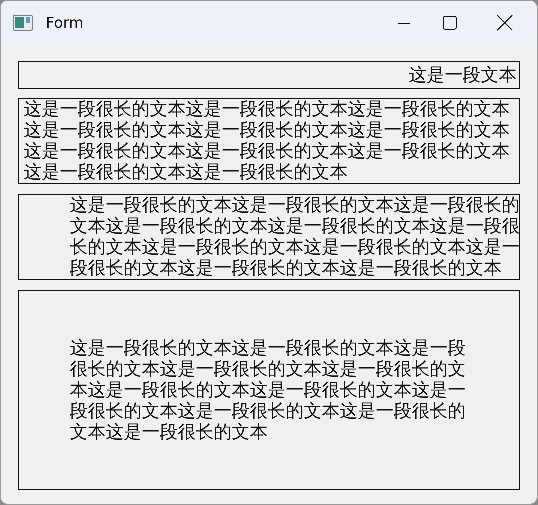 The height and width of the screenshot is (505, 538). What do you see at coordinates (505, 23) in the screenshot?
I see `close-icon` at bounding box center [505, 23].